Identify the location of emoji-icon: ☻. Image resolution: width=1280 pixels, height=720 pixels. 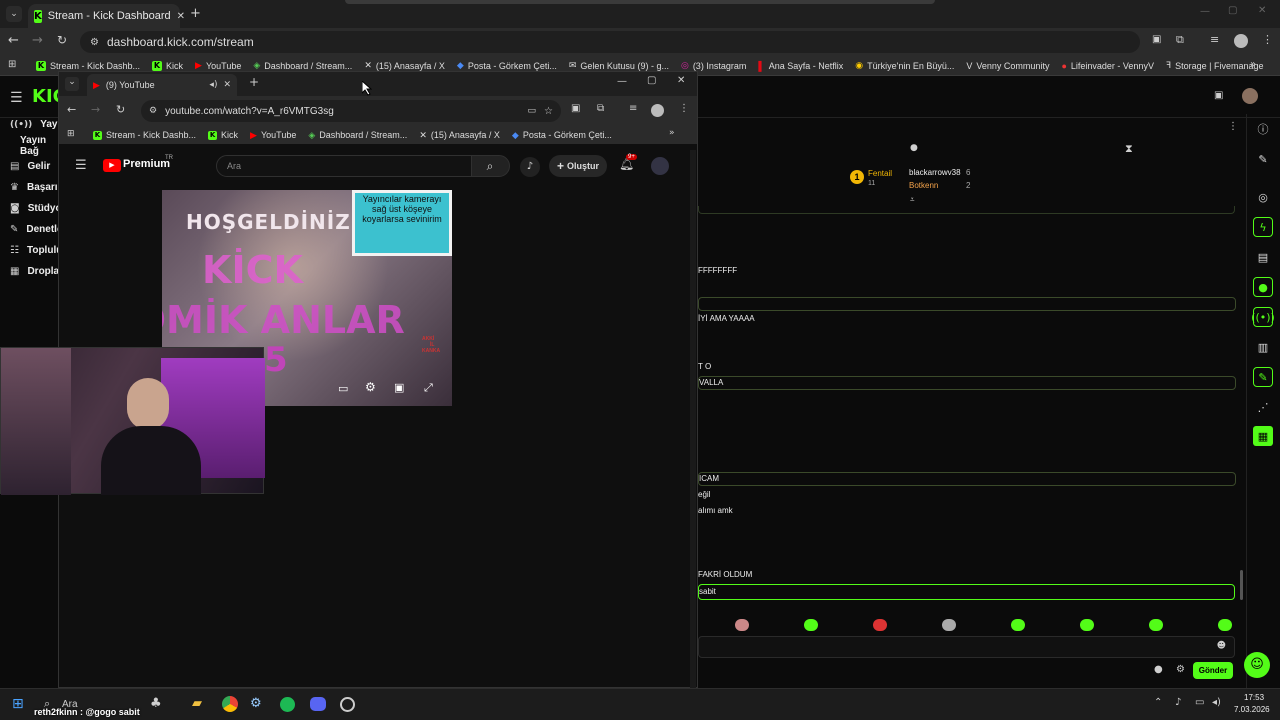
(1221, 646).